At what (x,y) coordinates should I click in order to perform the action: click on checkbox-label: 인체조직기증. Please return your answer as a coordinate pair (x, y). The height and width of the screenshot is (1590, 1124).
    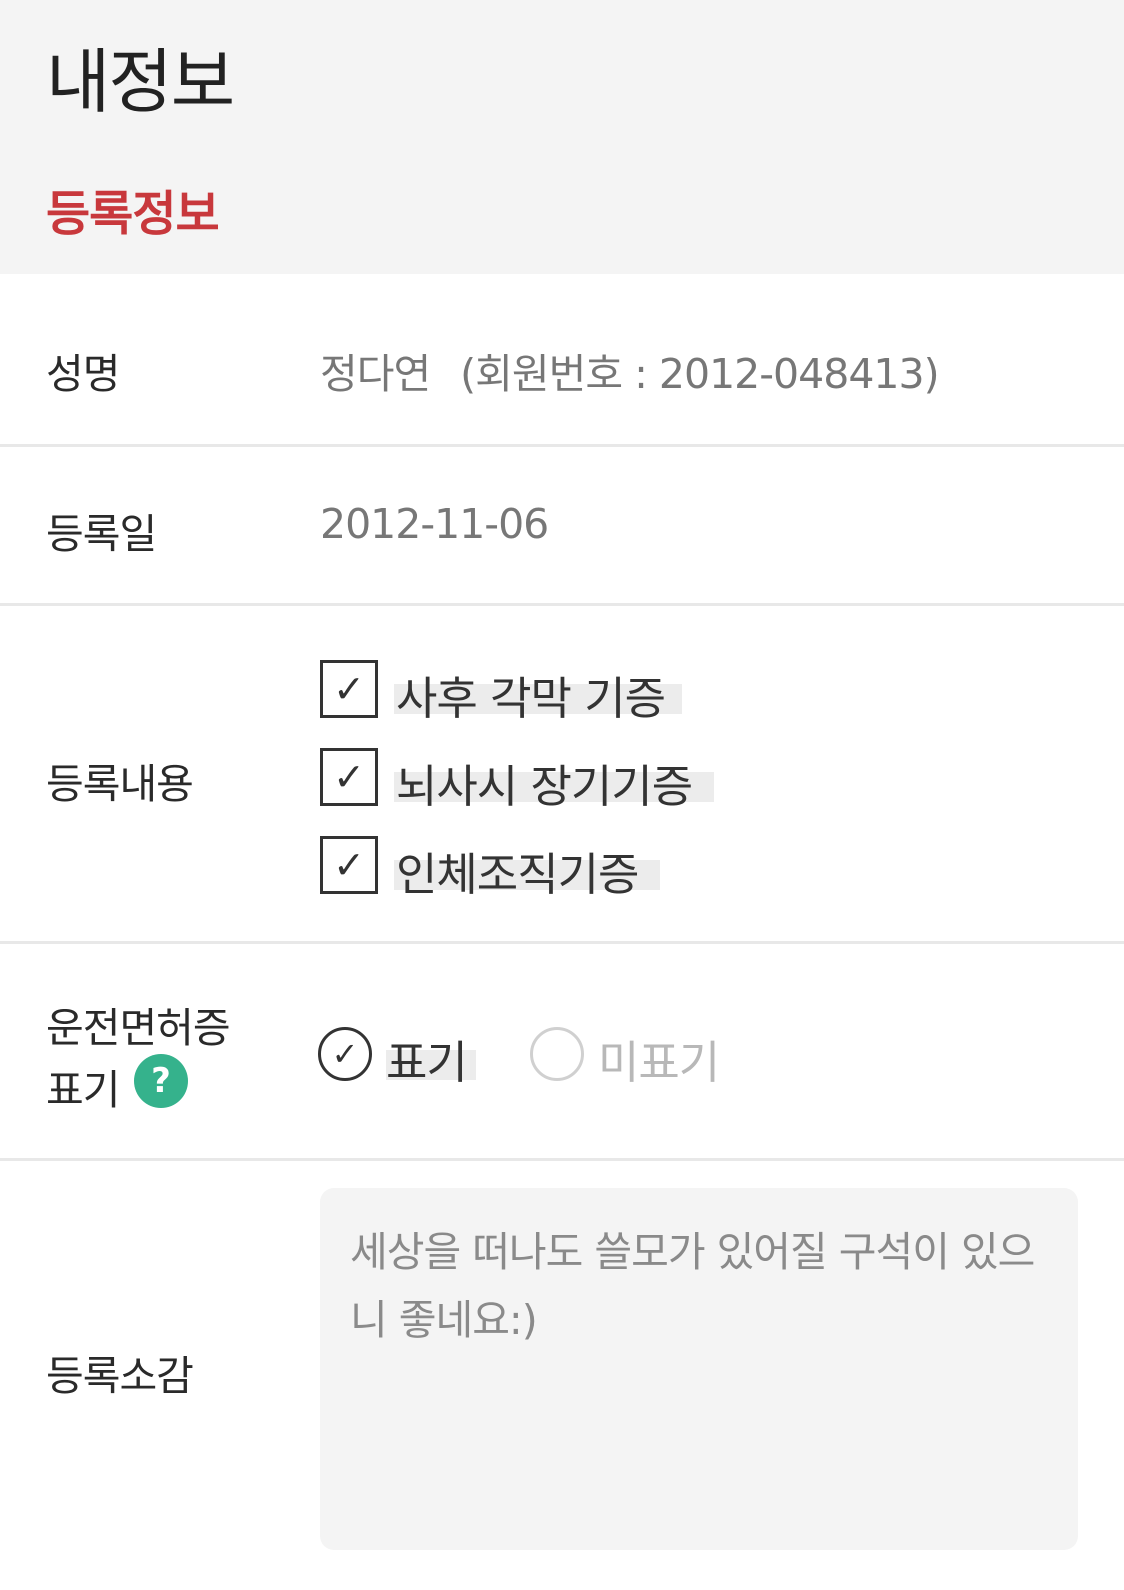
    Looking at the image, I should click on (517, 874).